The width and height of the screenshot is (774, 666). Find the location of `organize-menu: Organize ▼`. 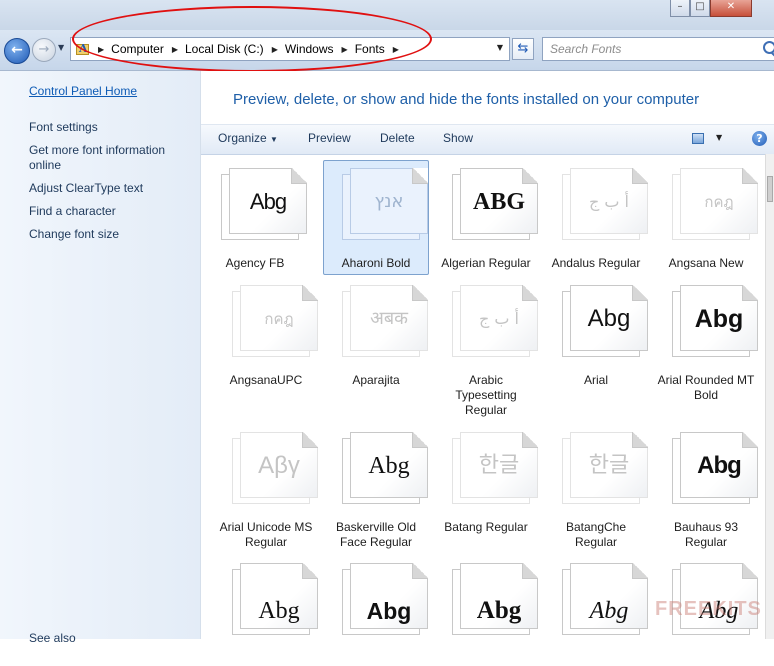

organize-menu: Organize ▼ is located at coordinates (248, 138).